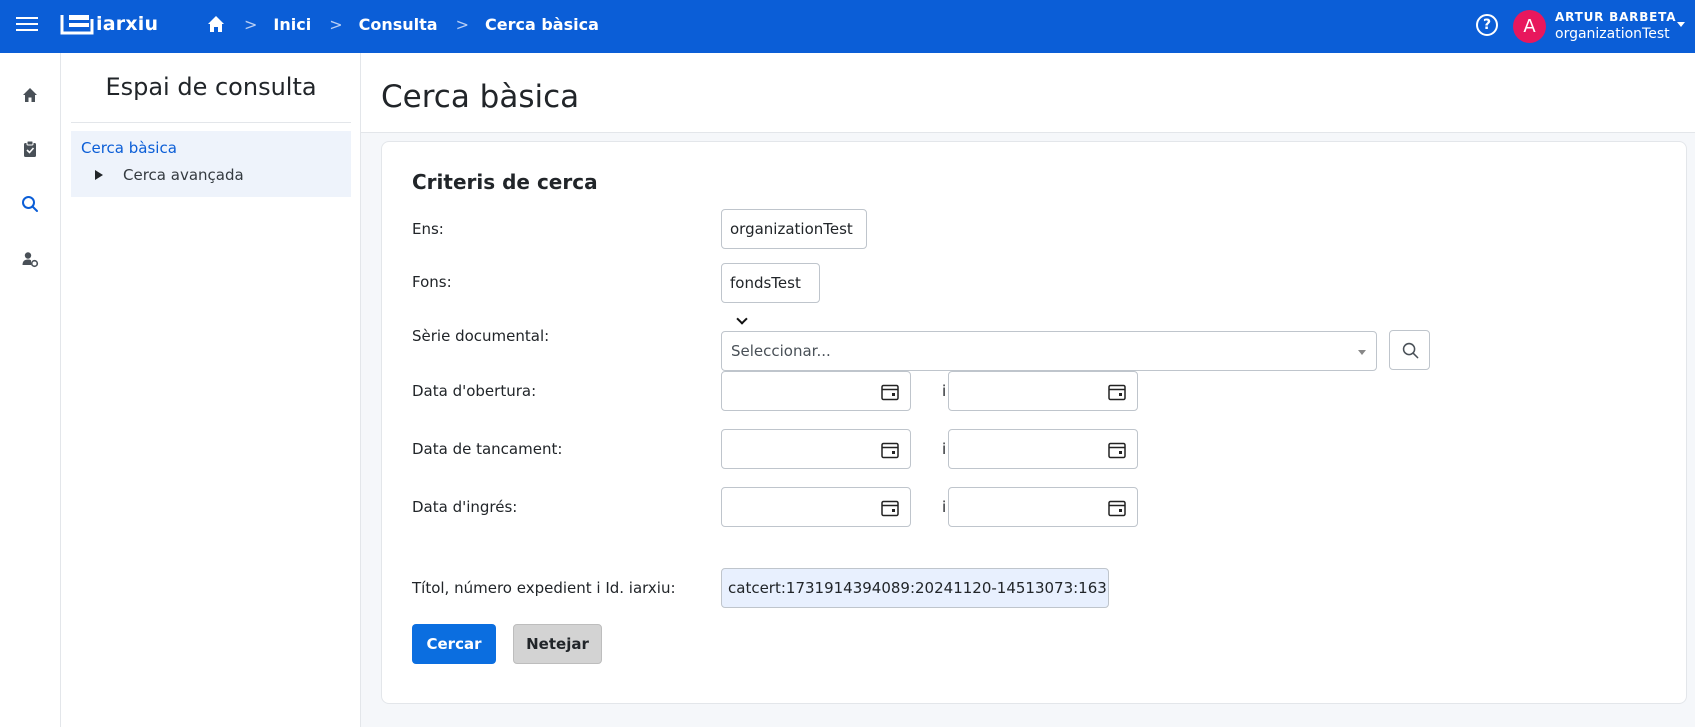  What do you see at coordinates (30, 390) in the screenshot?
I see `icon-rail` at bounding box center [30, 390].